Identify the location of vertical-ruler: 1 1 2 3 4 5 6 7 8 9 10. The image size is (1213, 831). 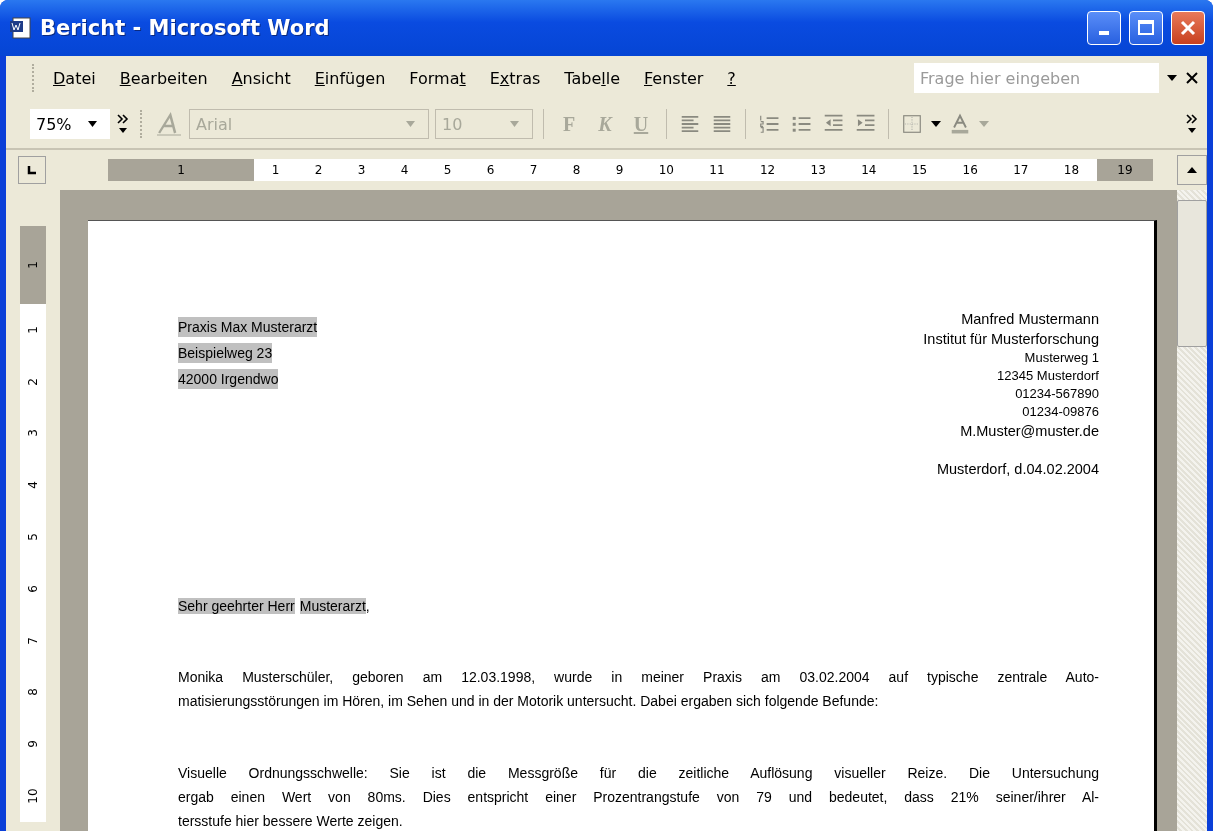
(33, 524).